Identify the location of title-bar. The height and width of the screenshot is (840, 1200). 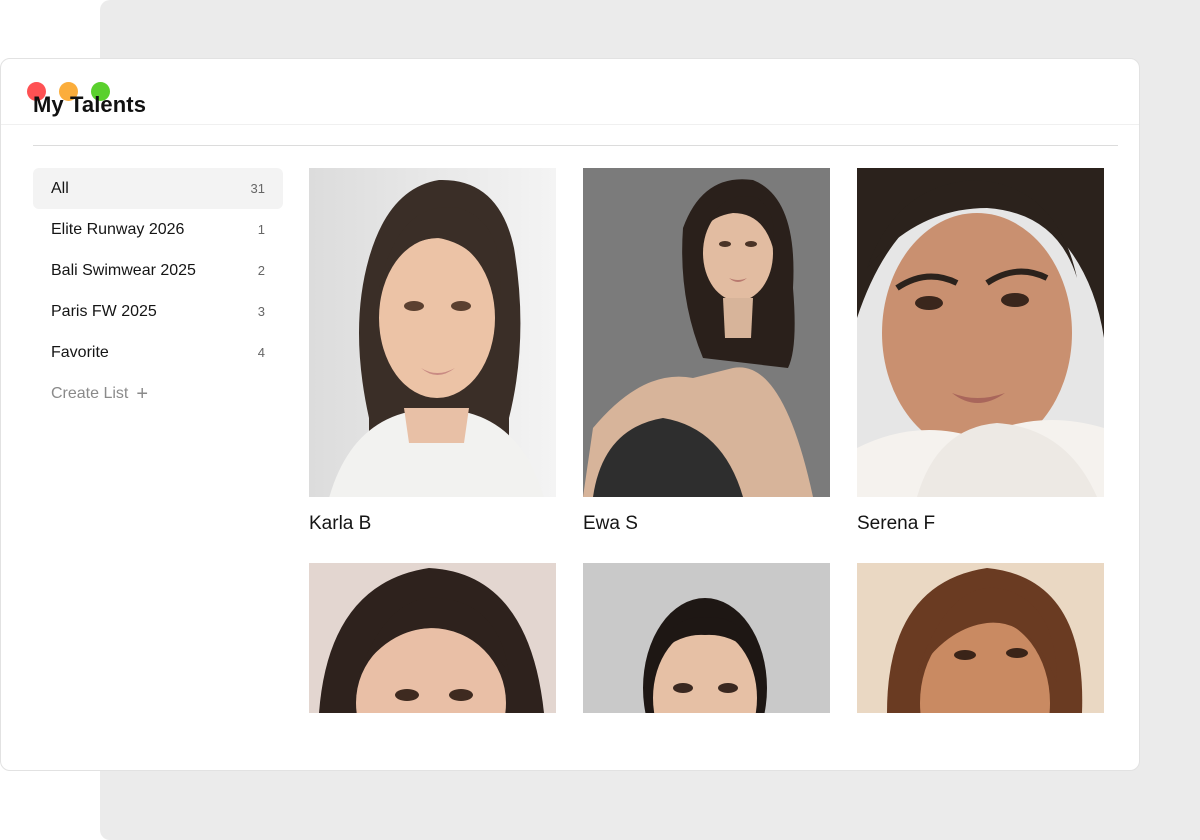
(570, 92).